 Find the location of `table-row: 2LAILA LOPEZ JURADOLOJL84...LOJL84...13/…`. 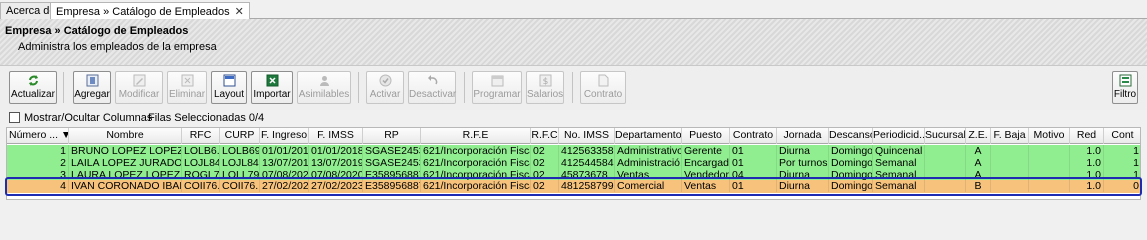

table-row: 2LAILA LOPEZ JURADOLOJL84...LOJL84...13/… is located at coordinates (573, 163).